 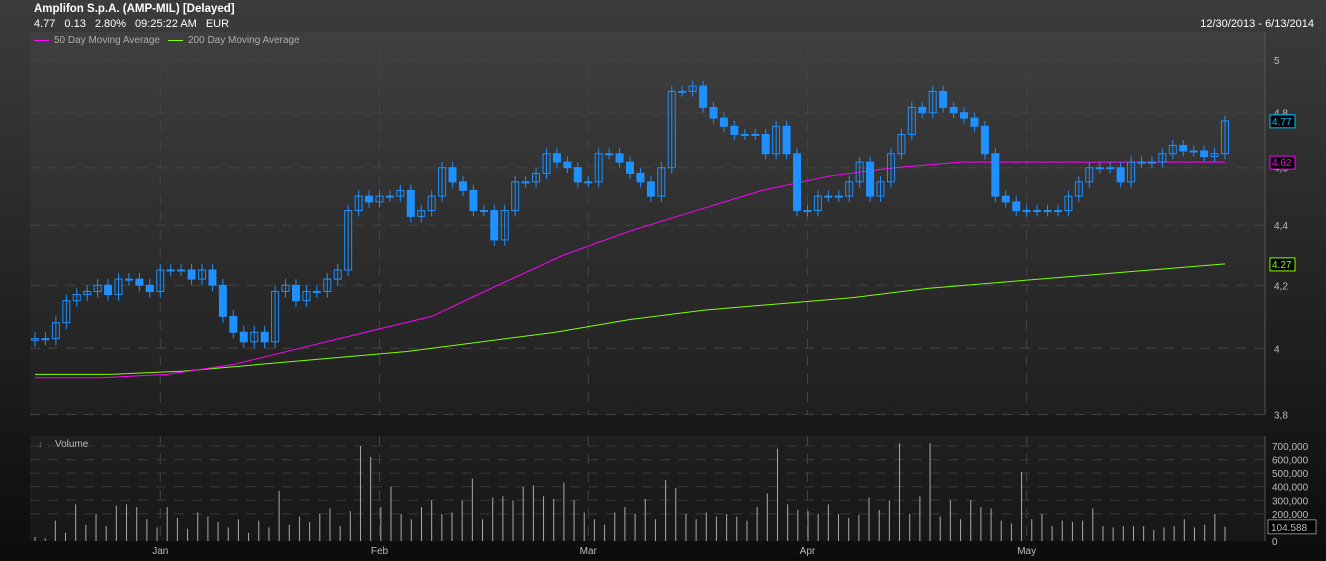 What do you see at coordinates (1290, 461) in the screenshot?
I see `volume-tick-label: 600,000` at bounding box center [1290, 461].